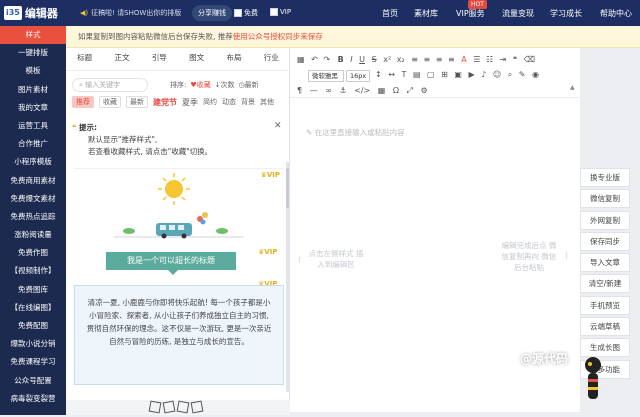 This screenshot has width=640, height=417. What do you see at coordinates (458, 74) in the screenshot?
I see `image-icon: ▣` at bounding box center [458, 74].